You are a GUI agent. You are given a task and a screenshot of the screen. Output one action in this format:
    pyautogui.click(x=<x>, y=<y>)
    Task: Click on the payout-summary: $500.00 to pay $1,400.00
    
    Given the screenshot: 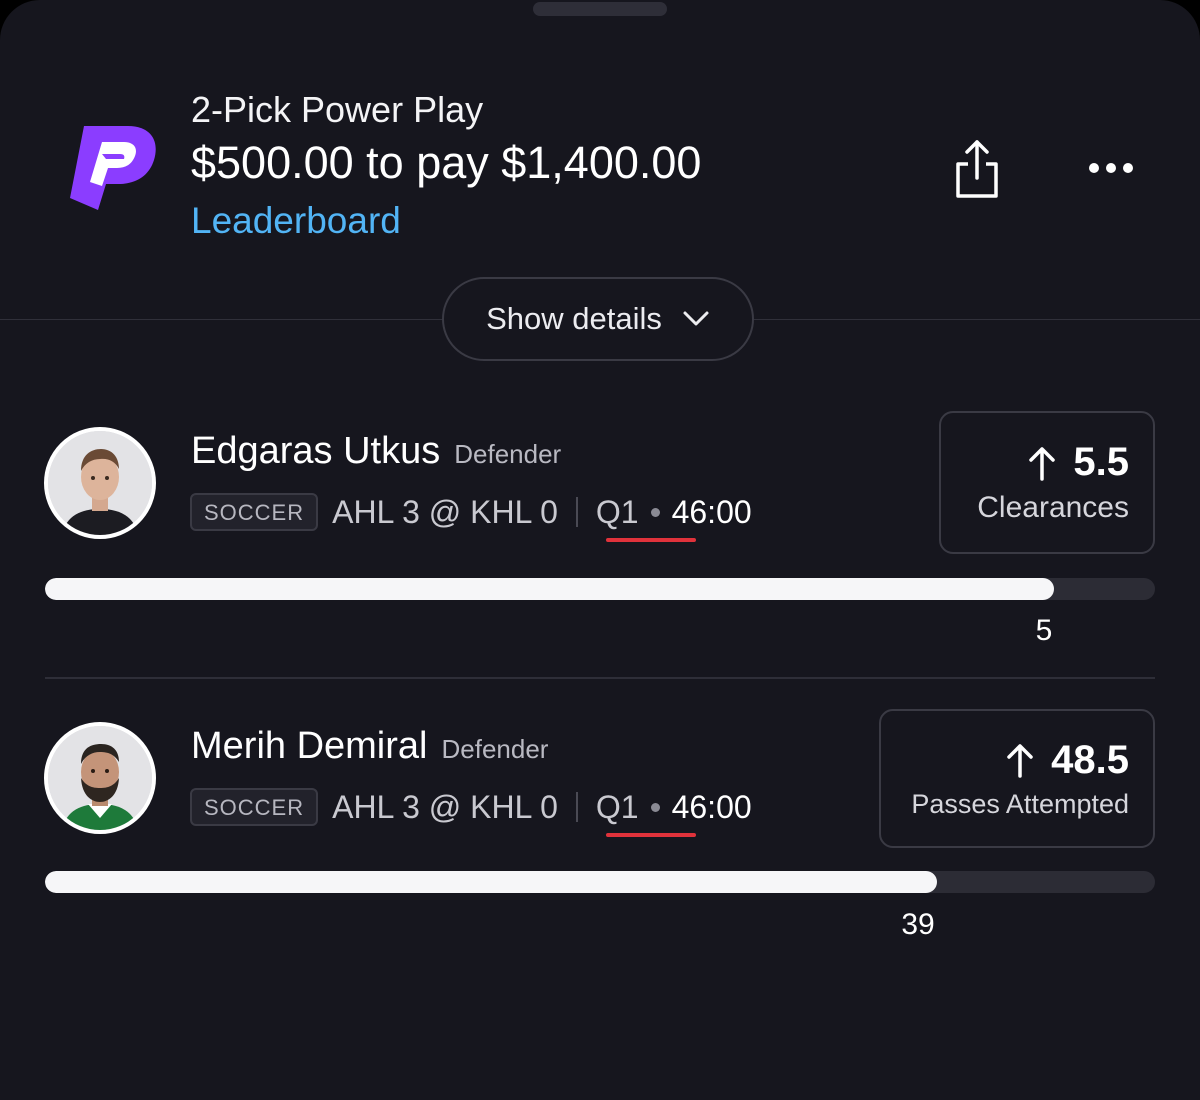 What is the action you would take?
    pyautogui.click(x=446, y=162)
    